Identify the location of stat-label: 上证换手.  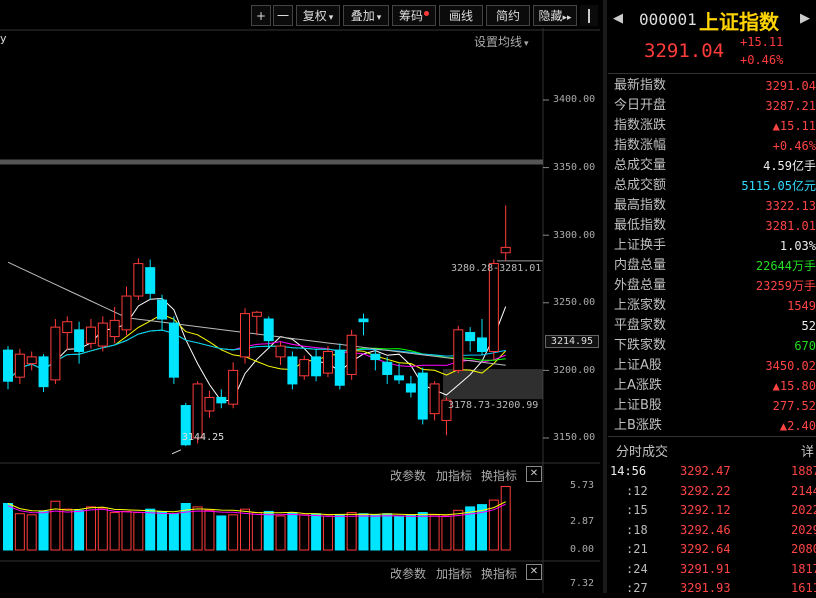
(640, 245).